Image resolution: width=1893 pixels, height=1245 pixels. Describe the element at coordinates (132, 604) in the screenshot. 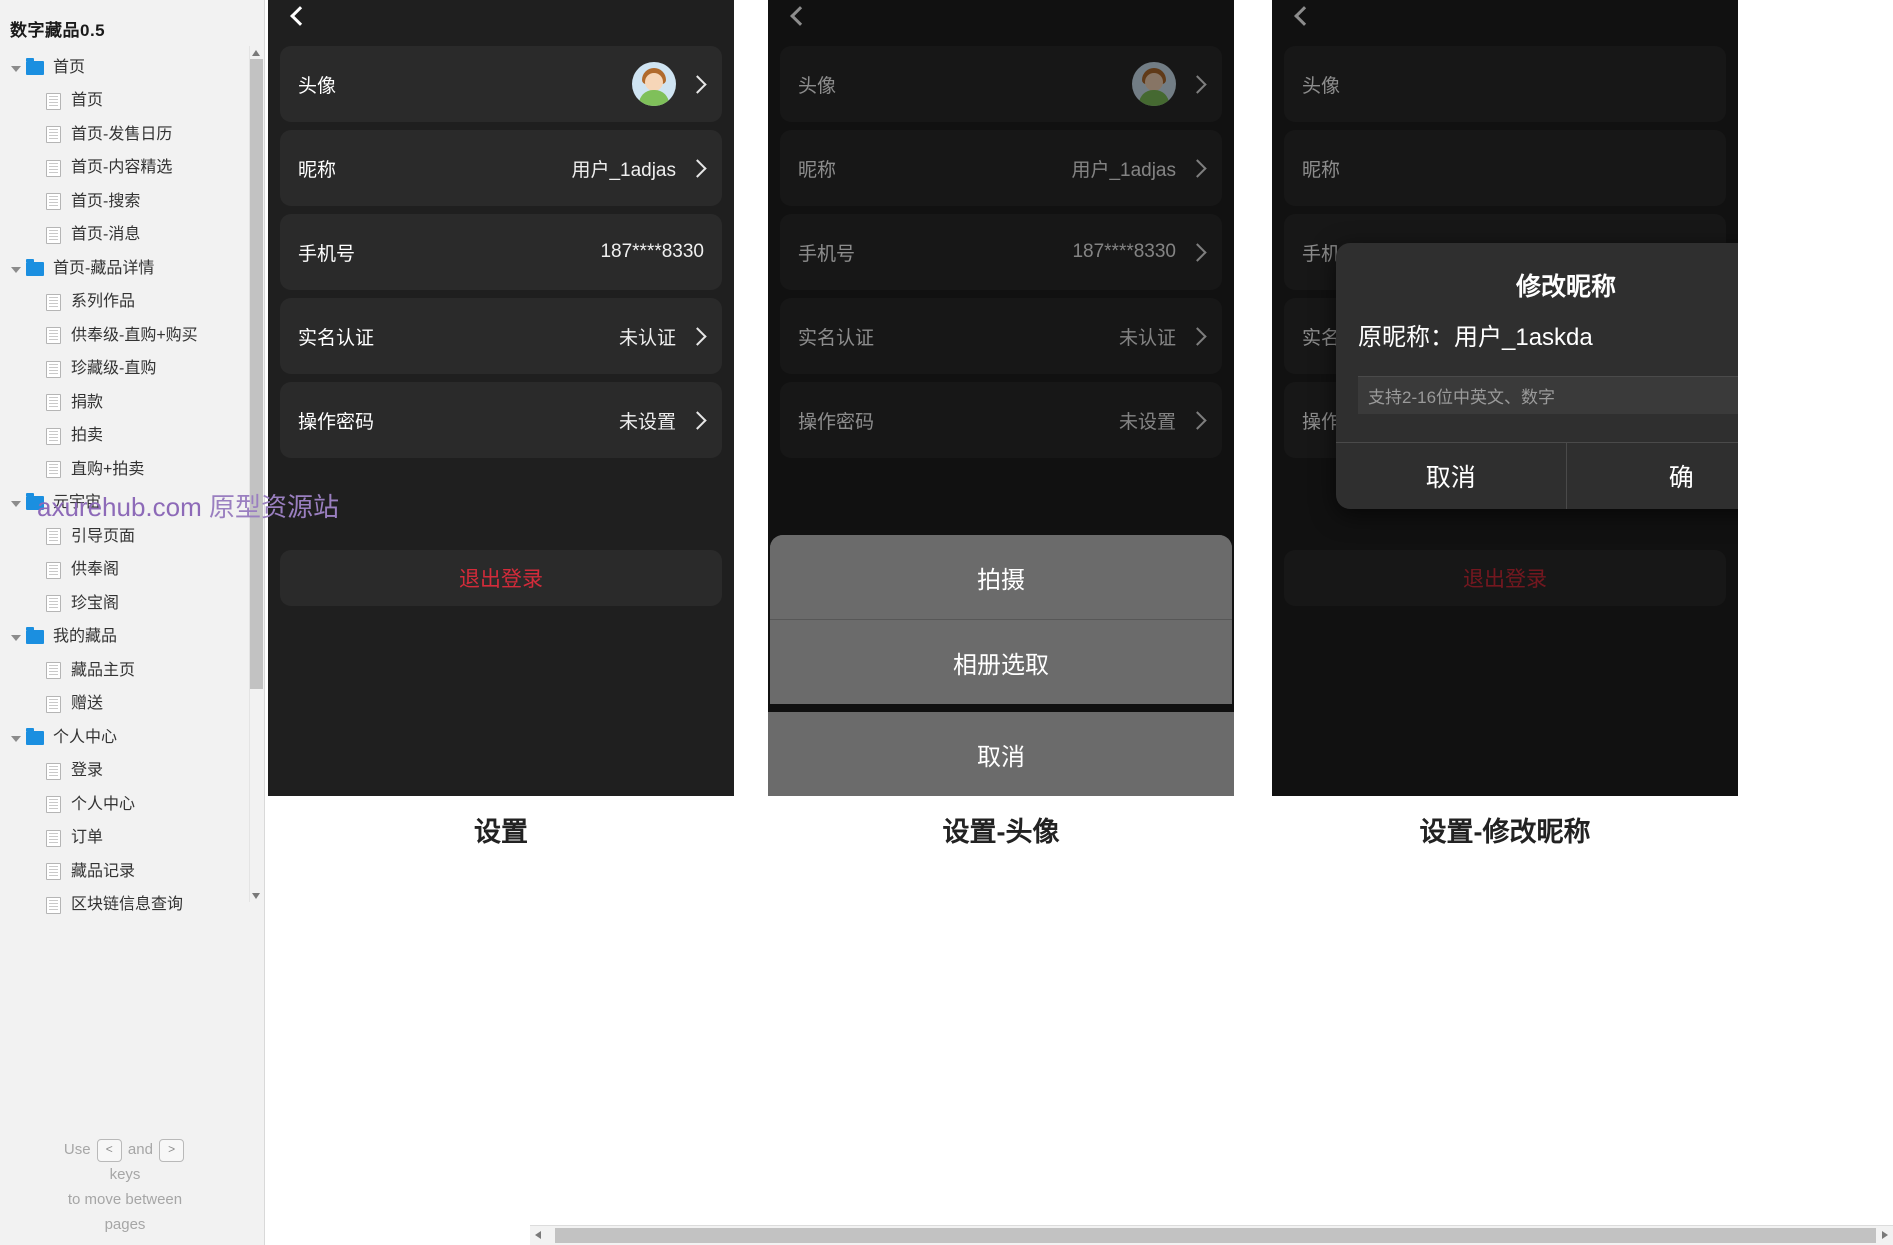

I see `tree-page-item: 珍宝阁` at that location.